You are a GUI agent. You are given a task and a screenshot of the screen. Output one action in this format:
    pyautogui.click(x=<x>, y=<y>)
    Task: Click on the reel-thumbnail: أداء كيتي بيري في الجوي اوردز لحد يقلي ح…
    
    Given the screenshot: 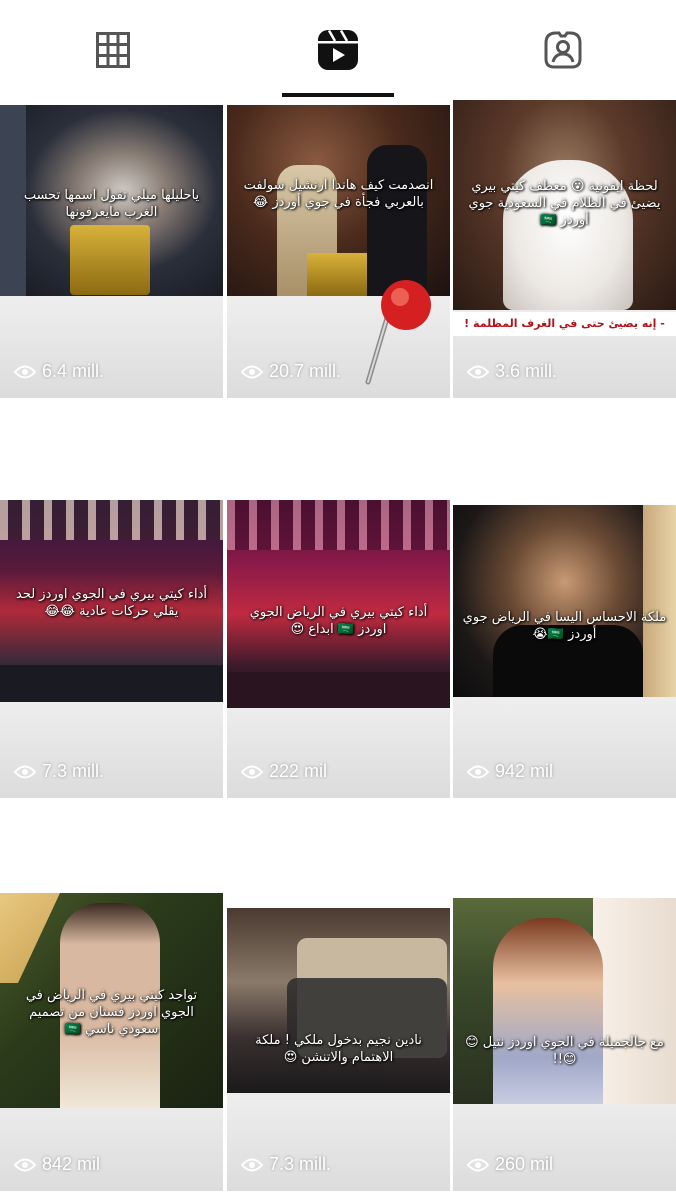 What is the action you would take?
    pyautogui.click(x=111, y=601)
    